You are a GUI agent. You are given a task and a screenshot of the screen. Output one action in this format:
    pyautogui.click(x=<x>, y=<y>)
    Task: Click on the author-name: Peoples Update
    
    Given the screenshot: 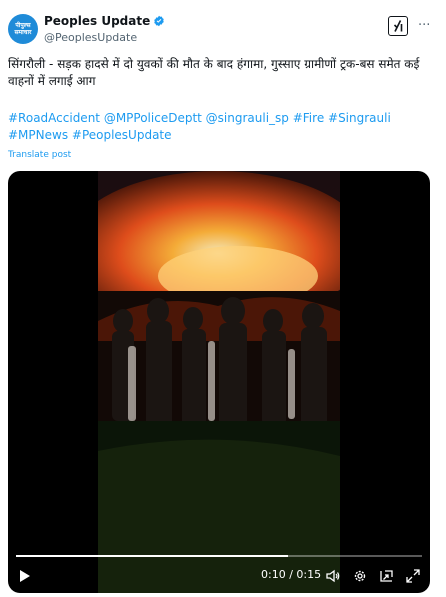 What is the action you would take?
    pyautogui.click(x=97, y=21)
    